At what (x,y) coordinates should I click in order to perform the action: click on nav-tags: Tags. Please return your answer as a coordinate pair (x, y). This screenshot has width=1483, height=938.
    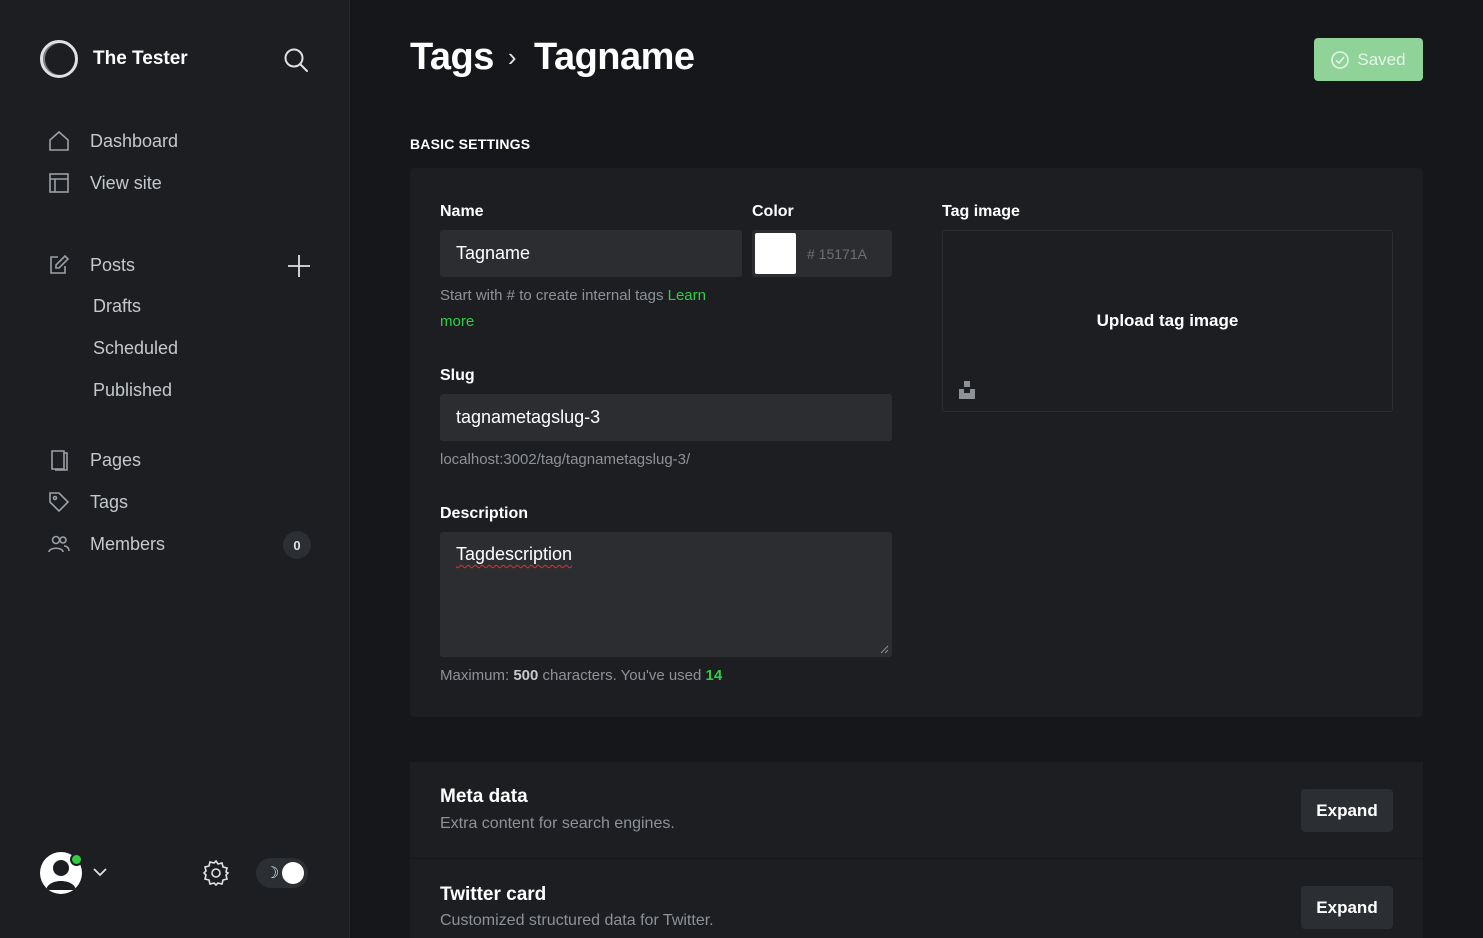
    Looking at the image, I should click on (88, 502).